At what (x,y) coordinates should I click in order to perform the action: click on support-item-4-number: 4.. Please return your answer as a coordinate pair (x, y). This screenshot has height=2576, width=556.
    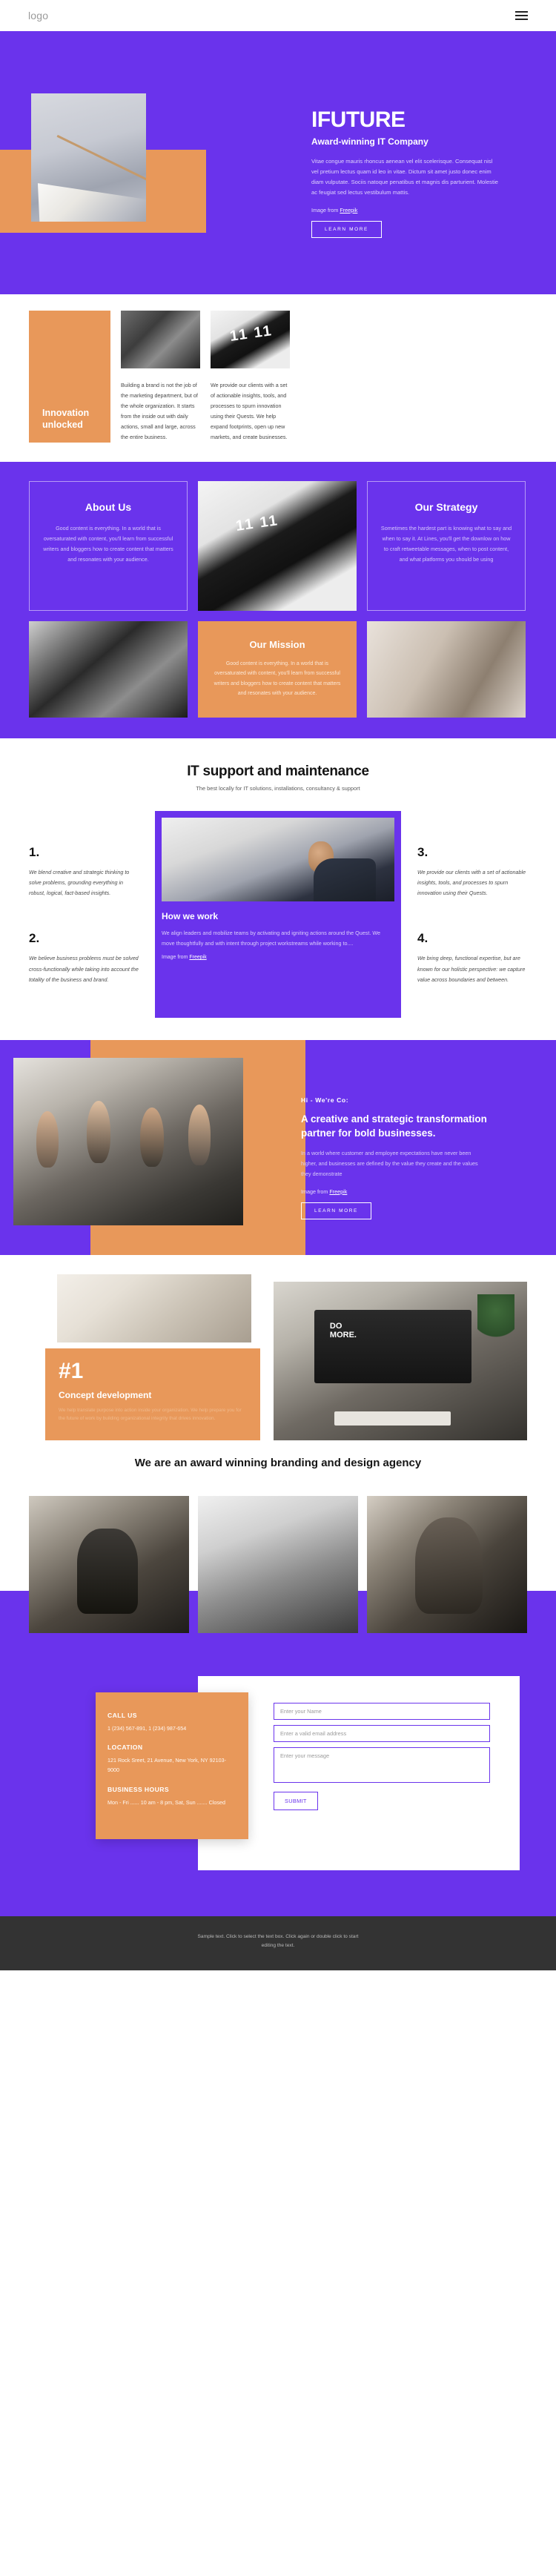
    Looking at the image, I should click on (422, 939).